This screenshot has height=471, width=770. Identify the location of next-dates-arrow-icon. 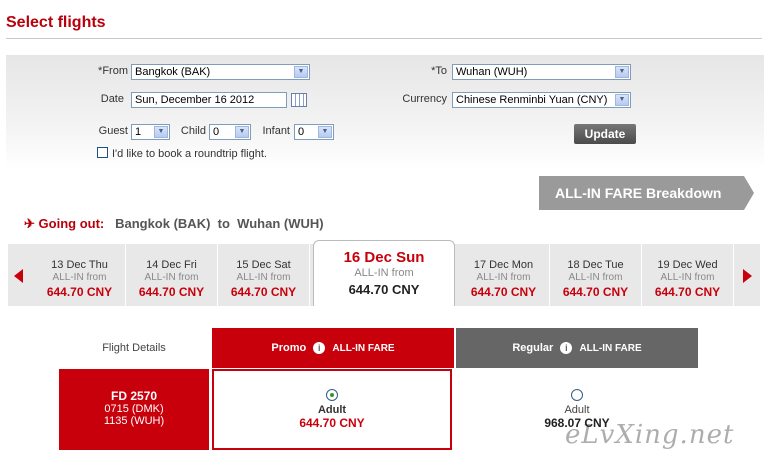
(747, 276).